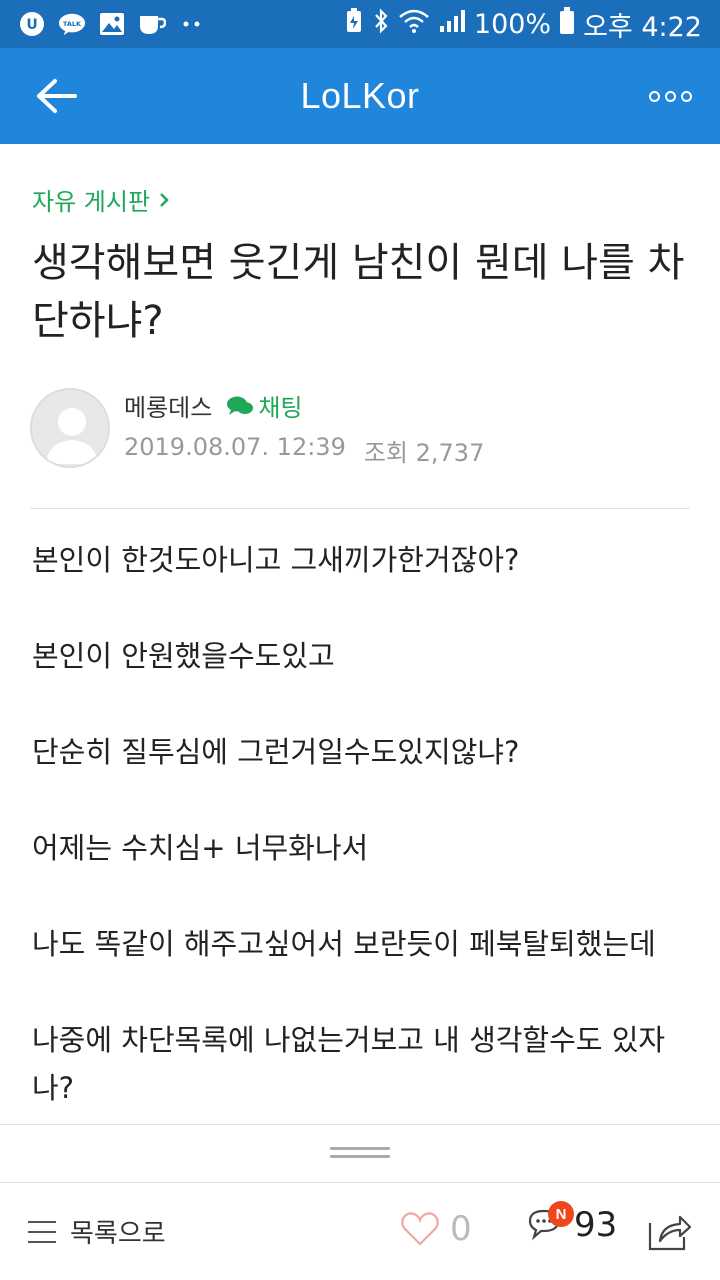  I want to click on gallery-icon, so click(112, 24).